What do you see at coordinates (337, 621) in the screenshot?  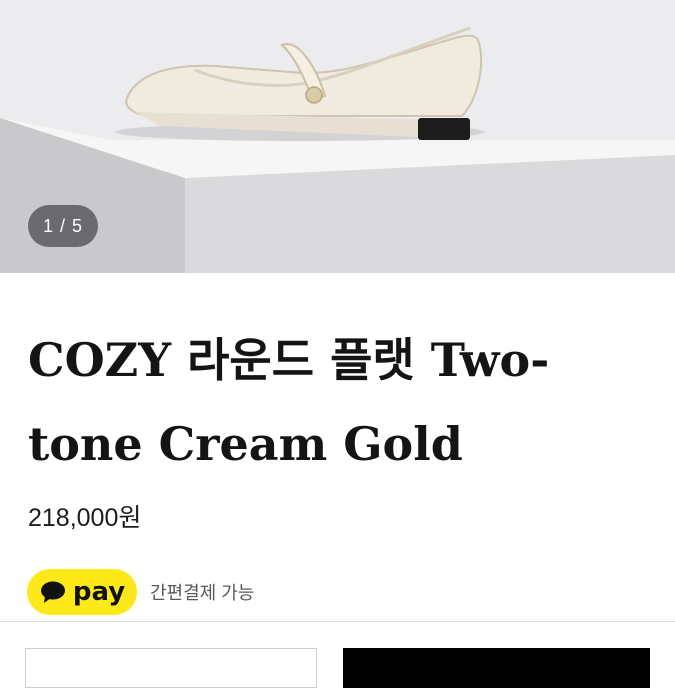 I see `divider` at bounding box center [337, 621].